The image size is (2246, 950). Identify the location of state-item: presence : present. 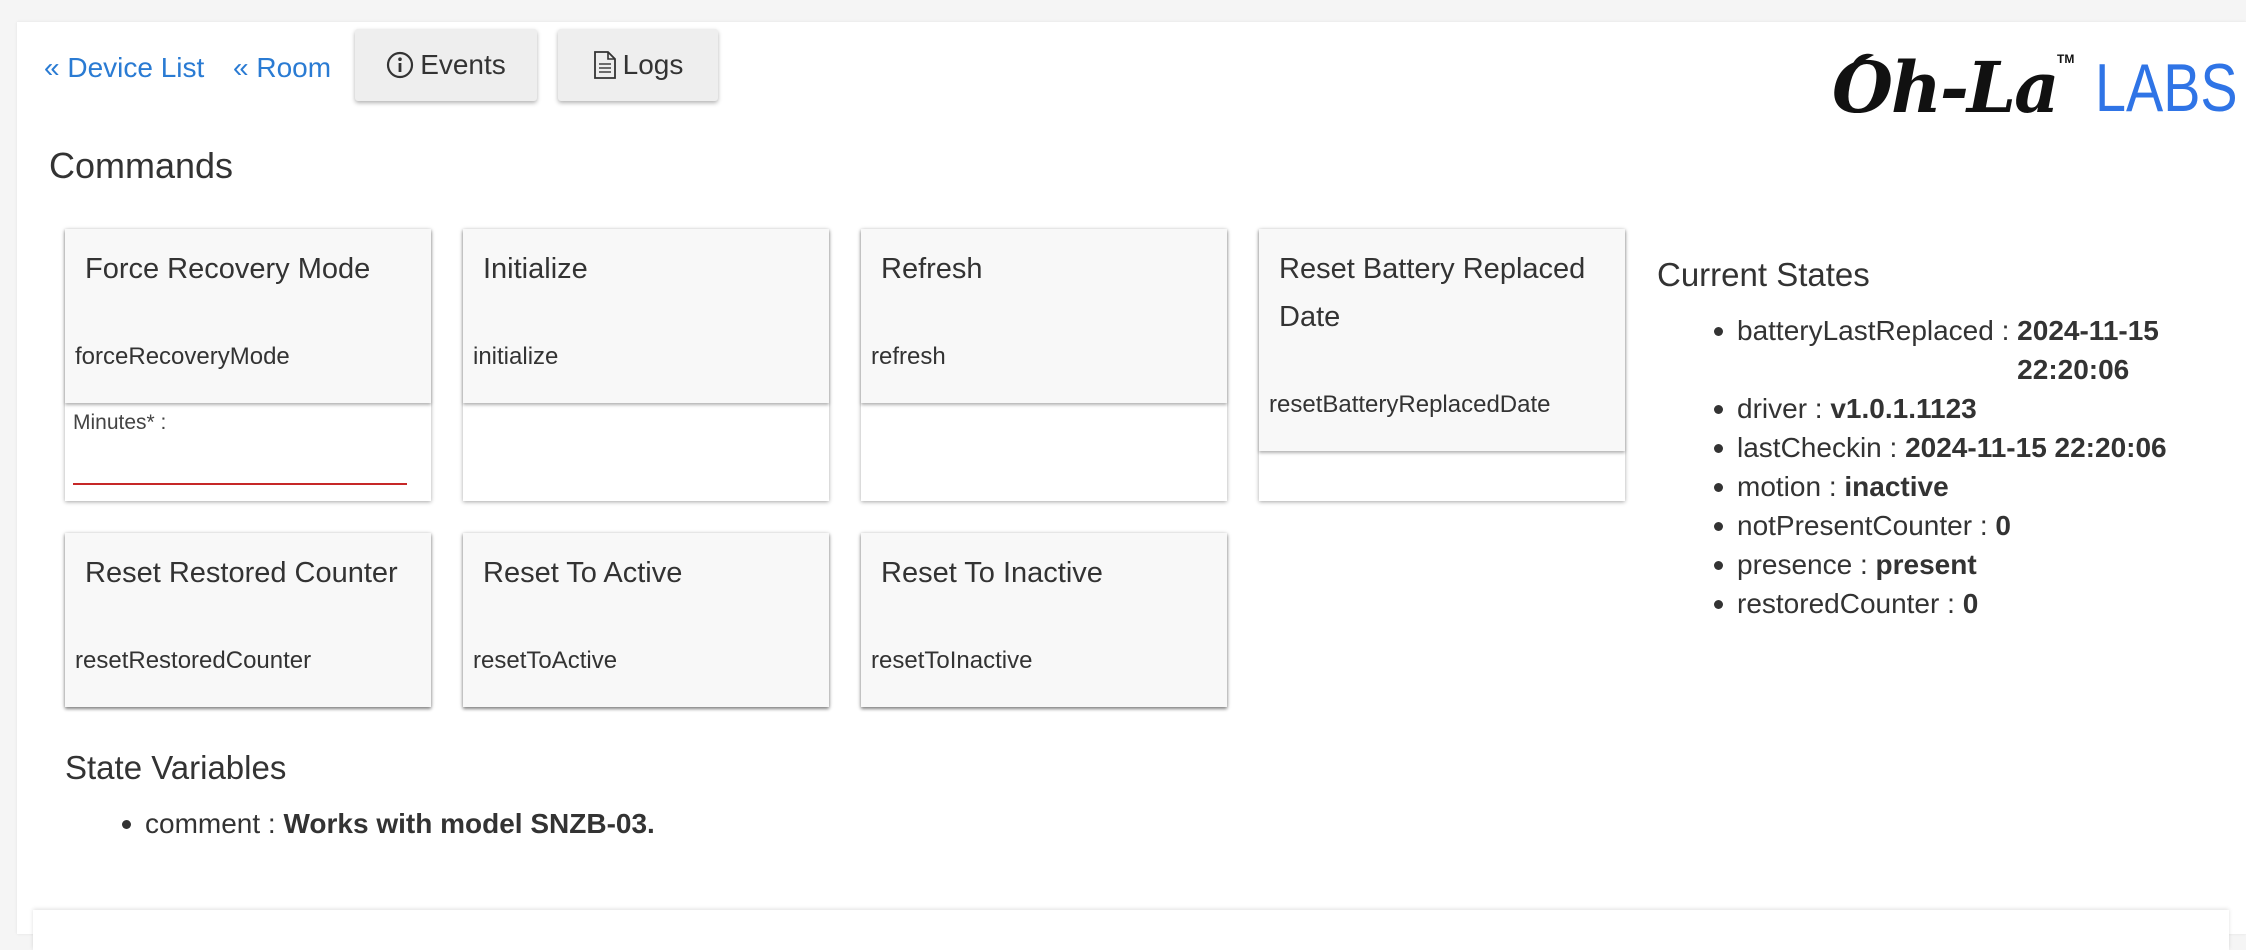
(1937, 564).